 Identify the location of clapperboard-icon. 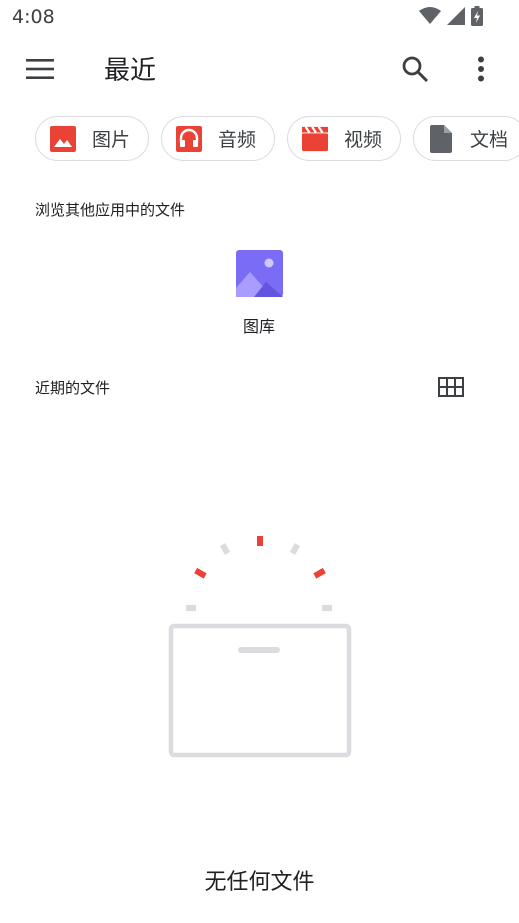
(315, 138).